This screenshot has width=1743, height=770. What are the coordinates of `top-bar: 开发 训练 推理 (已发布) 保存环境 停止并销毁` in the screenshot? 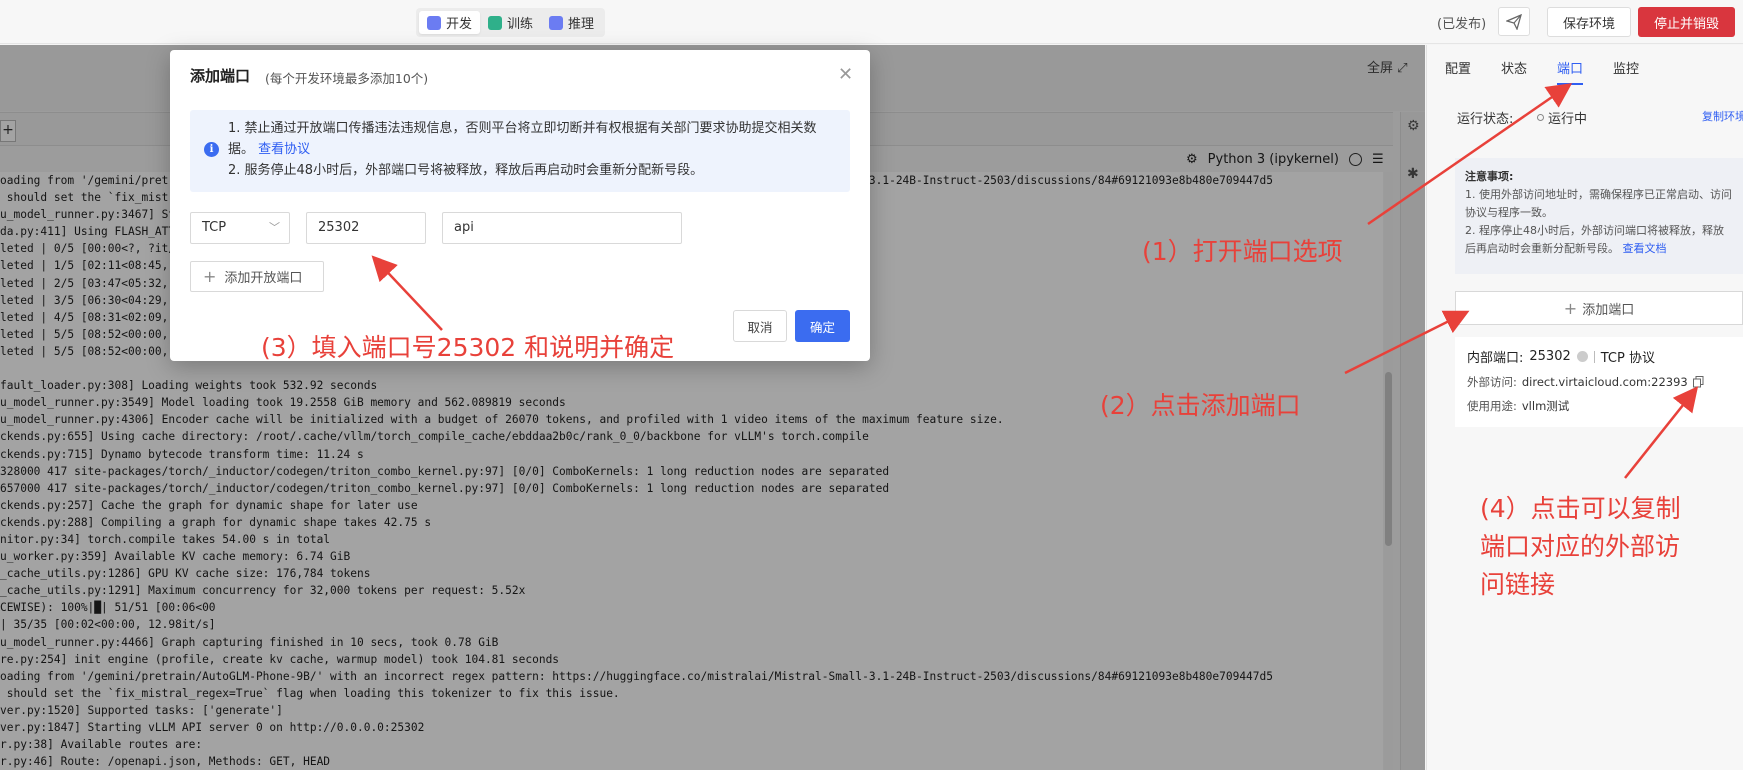 It's located at (871, 22).